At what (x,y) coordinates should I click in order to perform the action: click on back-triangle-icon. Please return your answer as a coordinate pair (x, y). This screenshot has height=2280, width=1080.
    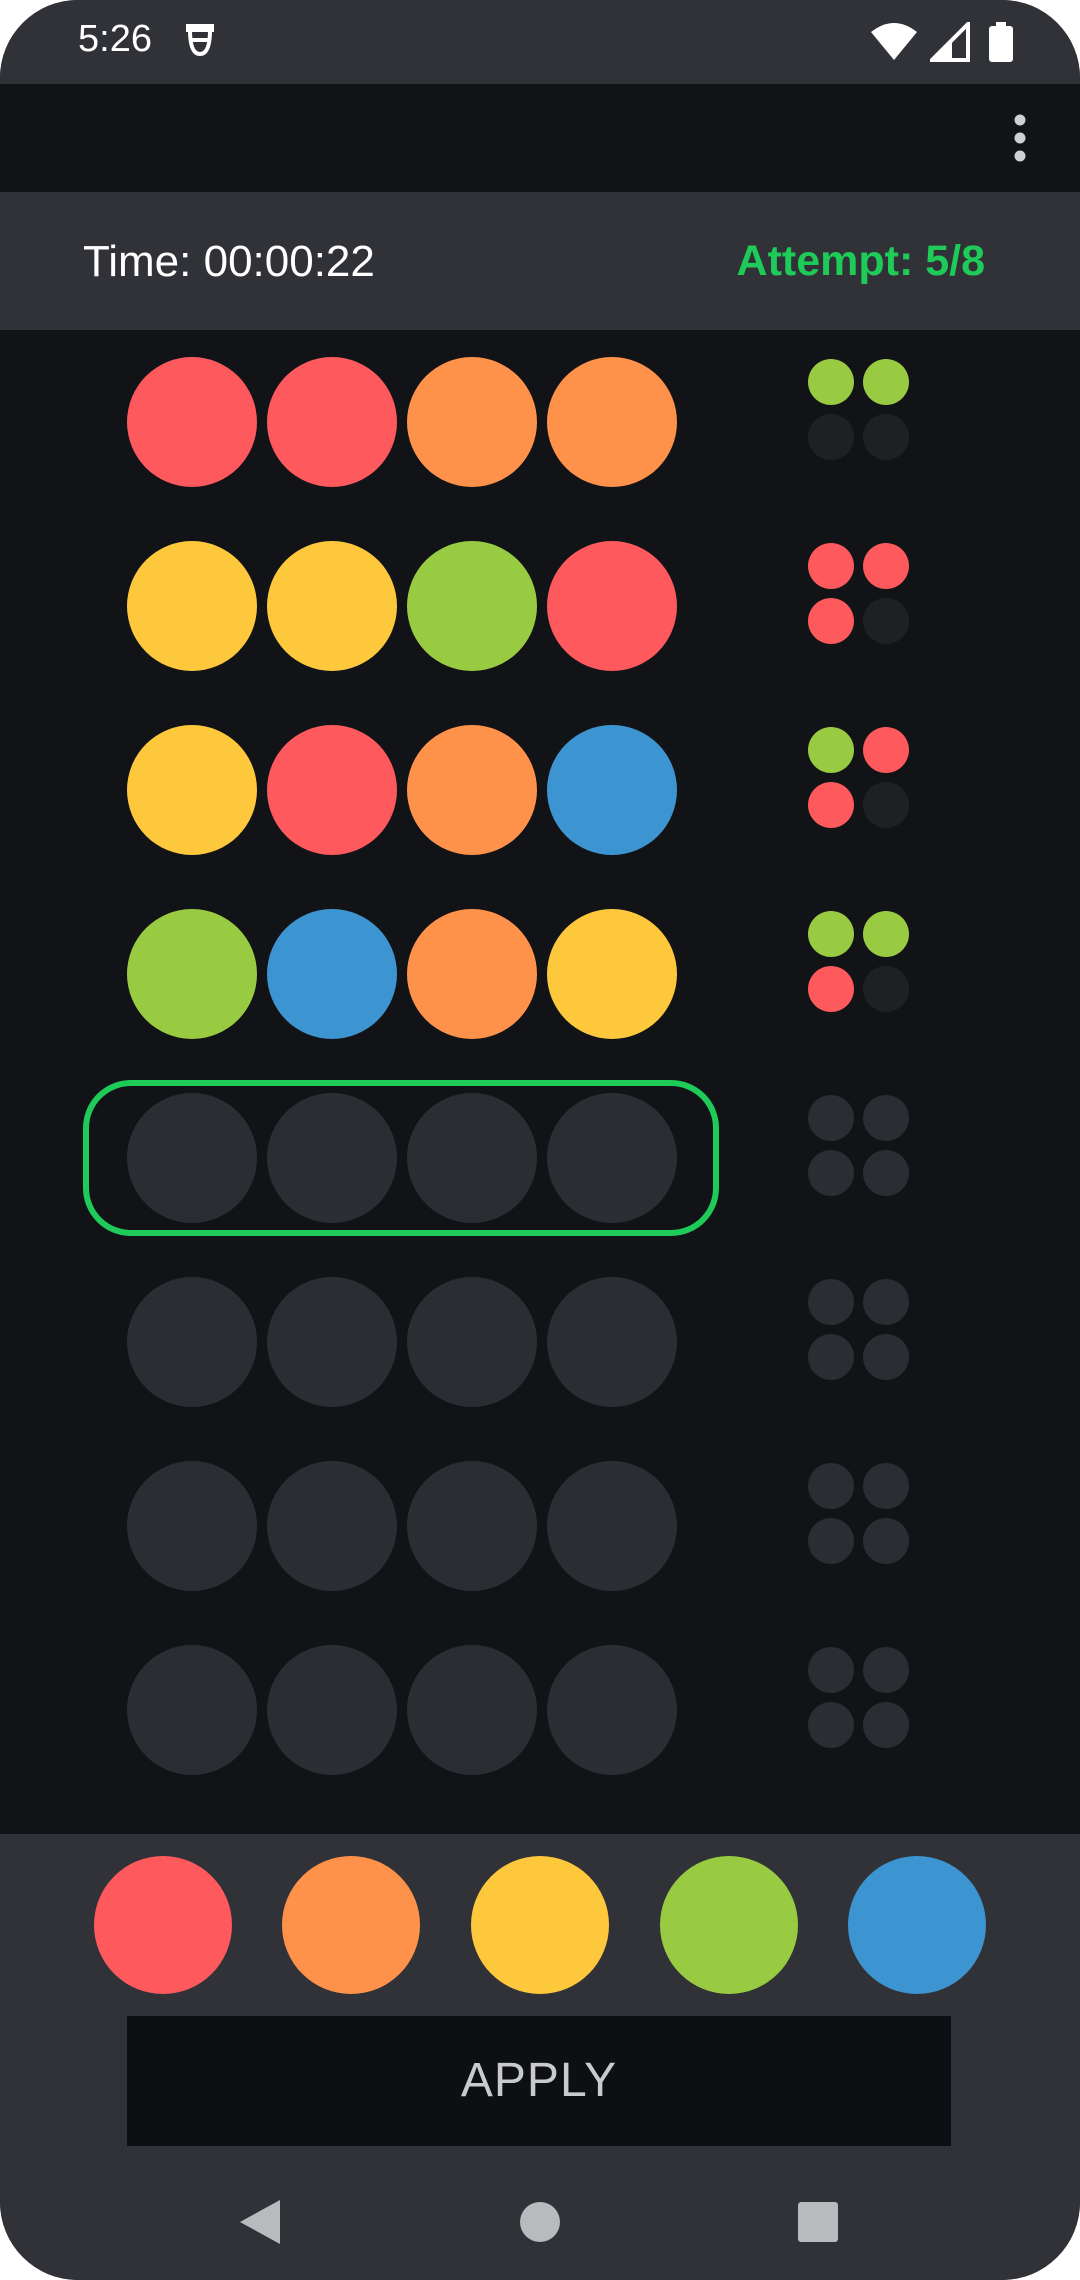
    Looking at the image, I should click on (260, 2222).